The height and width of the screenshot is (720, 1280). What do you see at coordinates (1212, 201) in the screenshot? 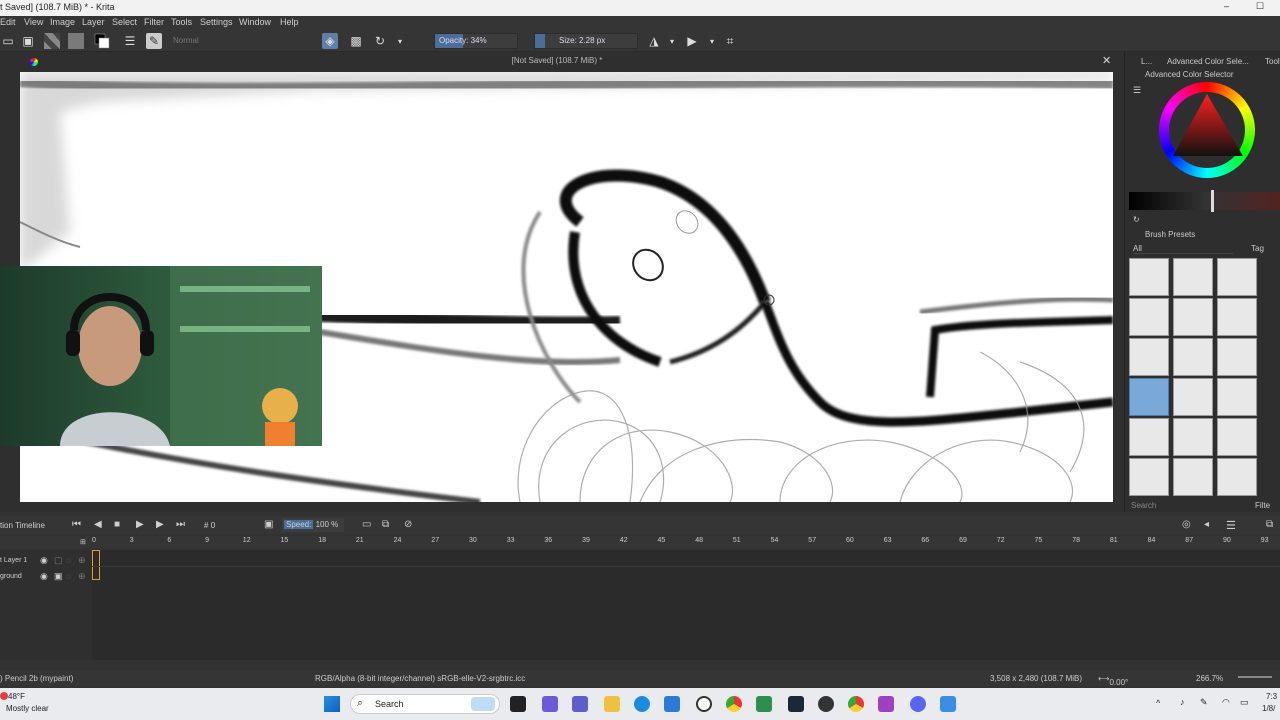
I see `value-slider-handle` at bounding box center [1212, 201].